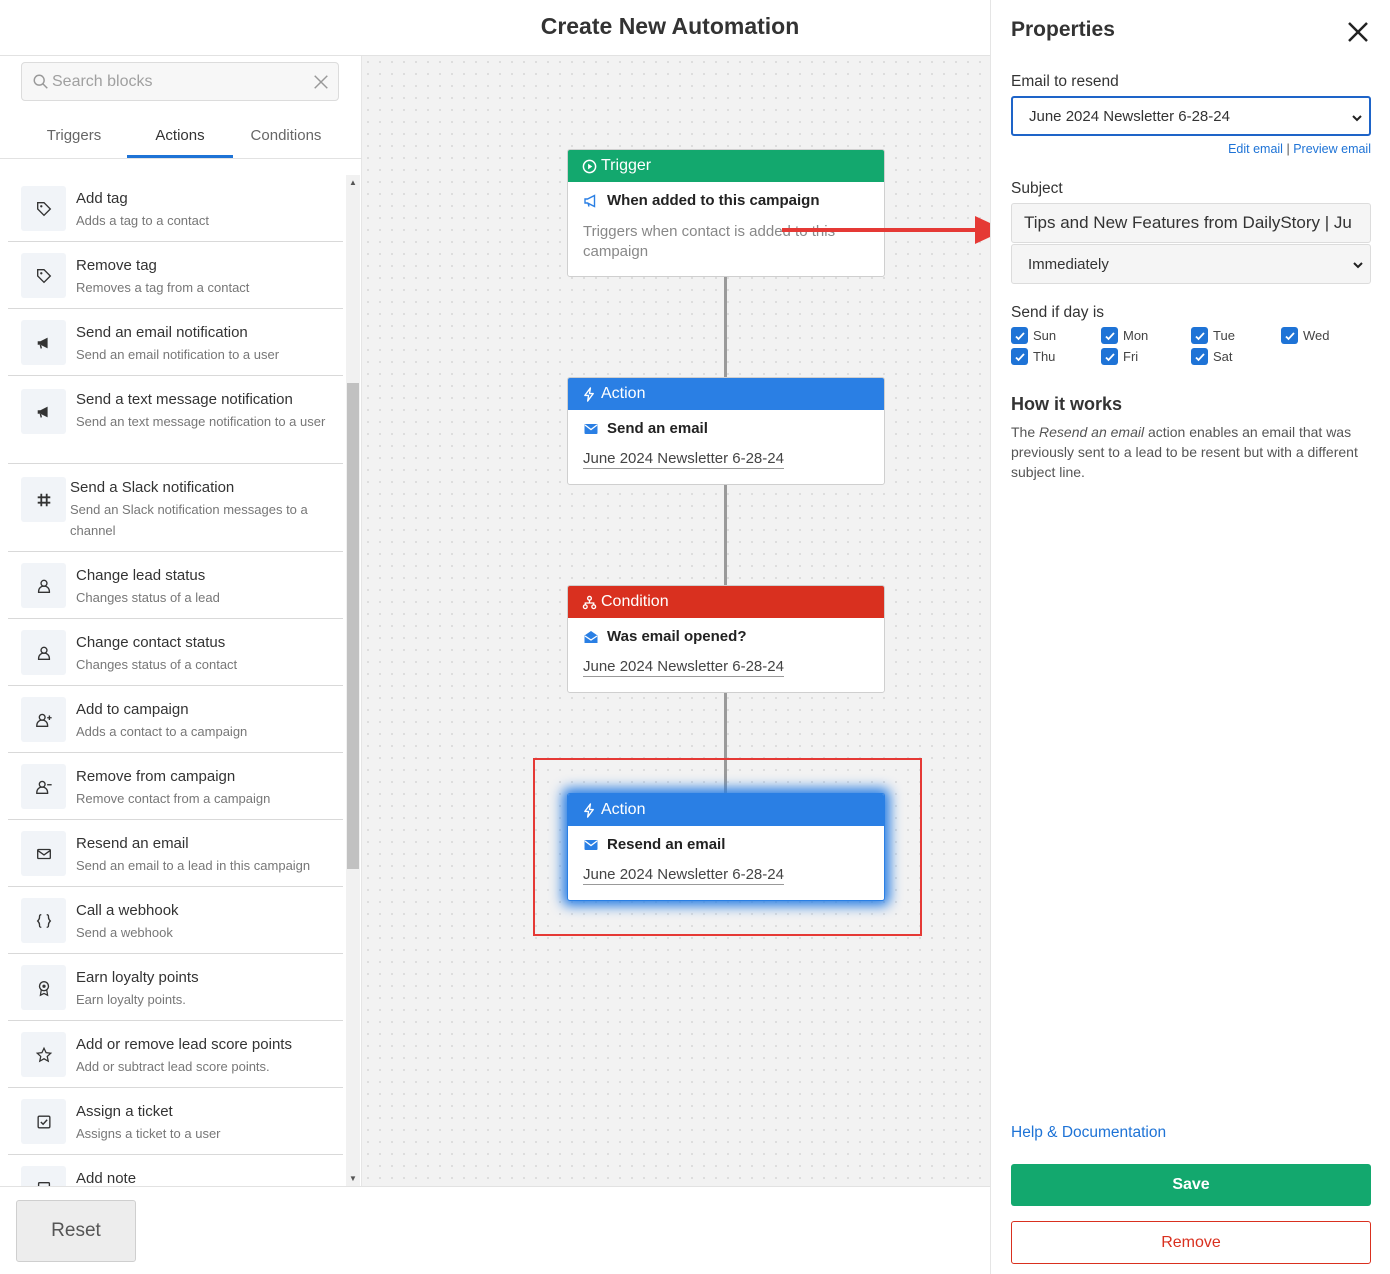 The height and width of the screenshot is (1274, 1390). Describe the element at coordinates (1223, 356) in the screenshot. I see `day-label: Sat` at that location.